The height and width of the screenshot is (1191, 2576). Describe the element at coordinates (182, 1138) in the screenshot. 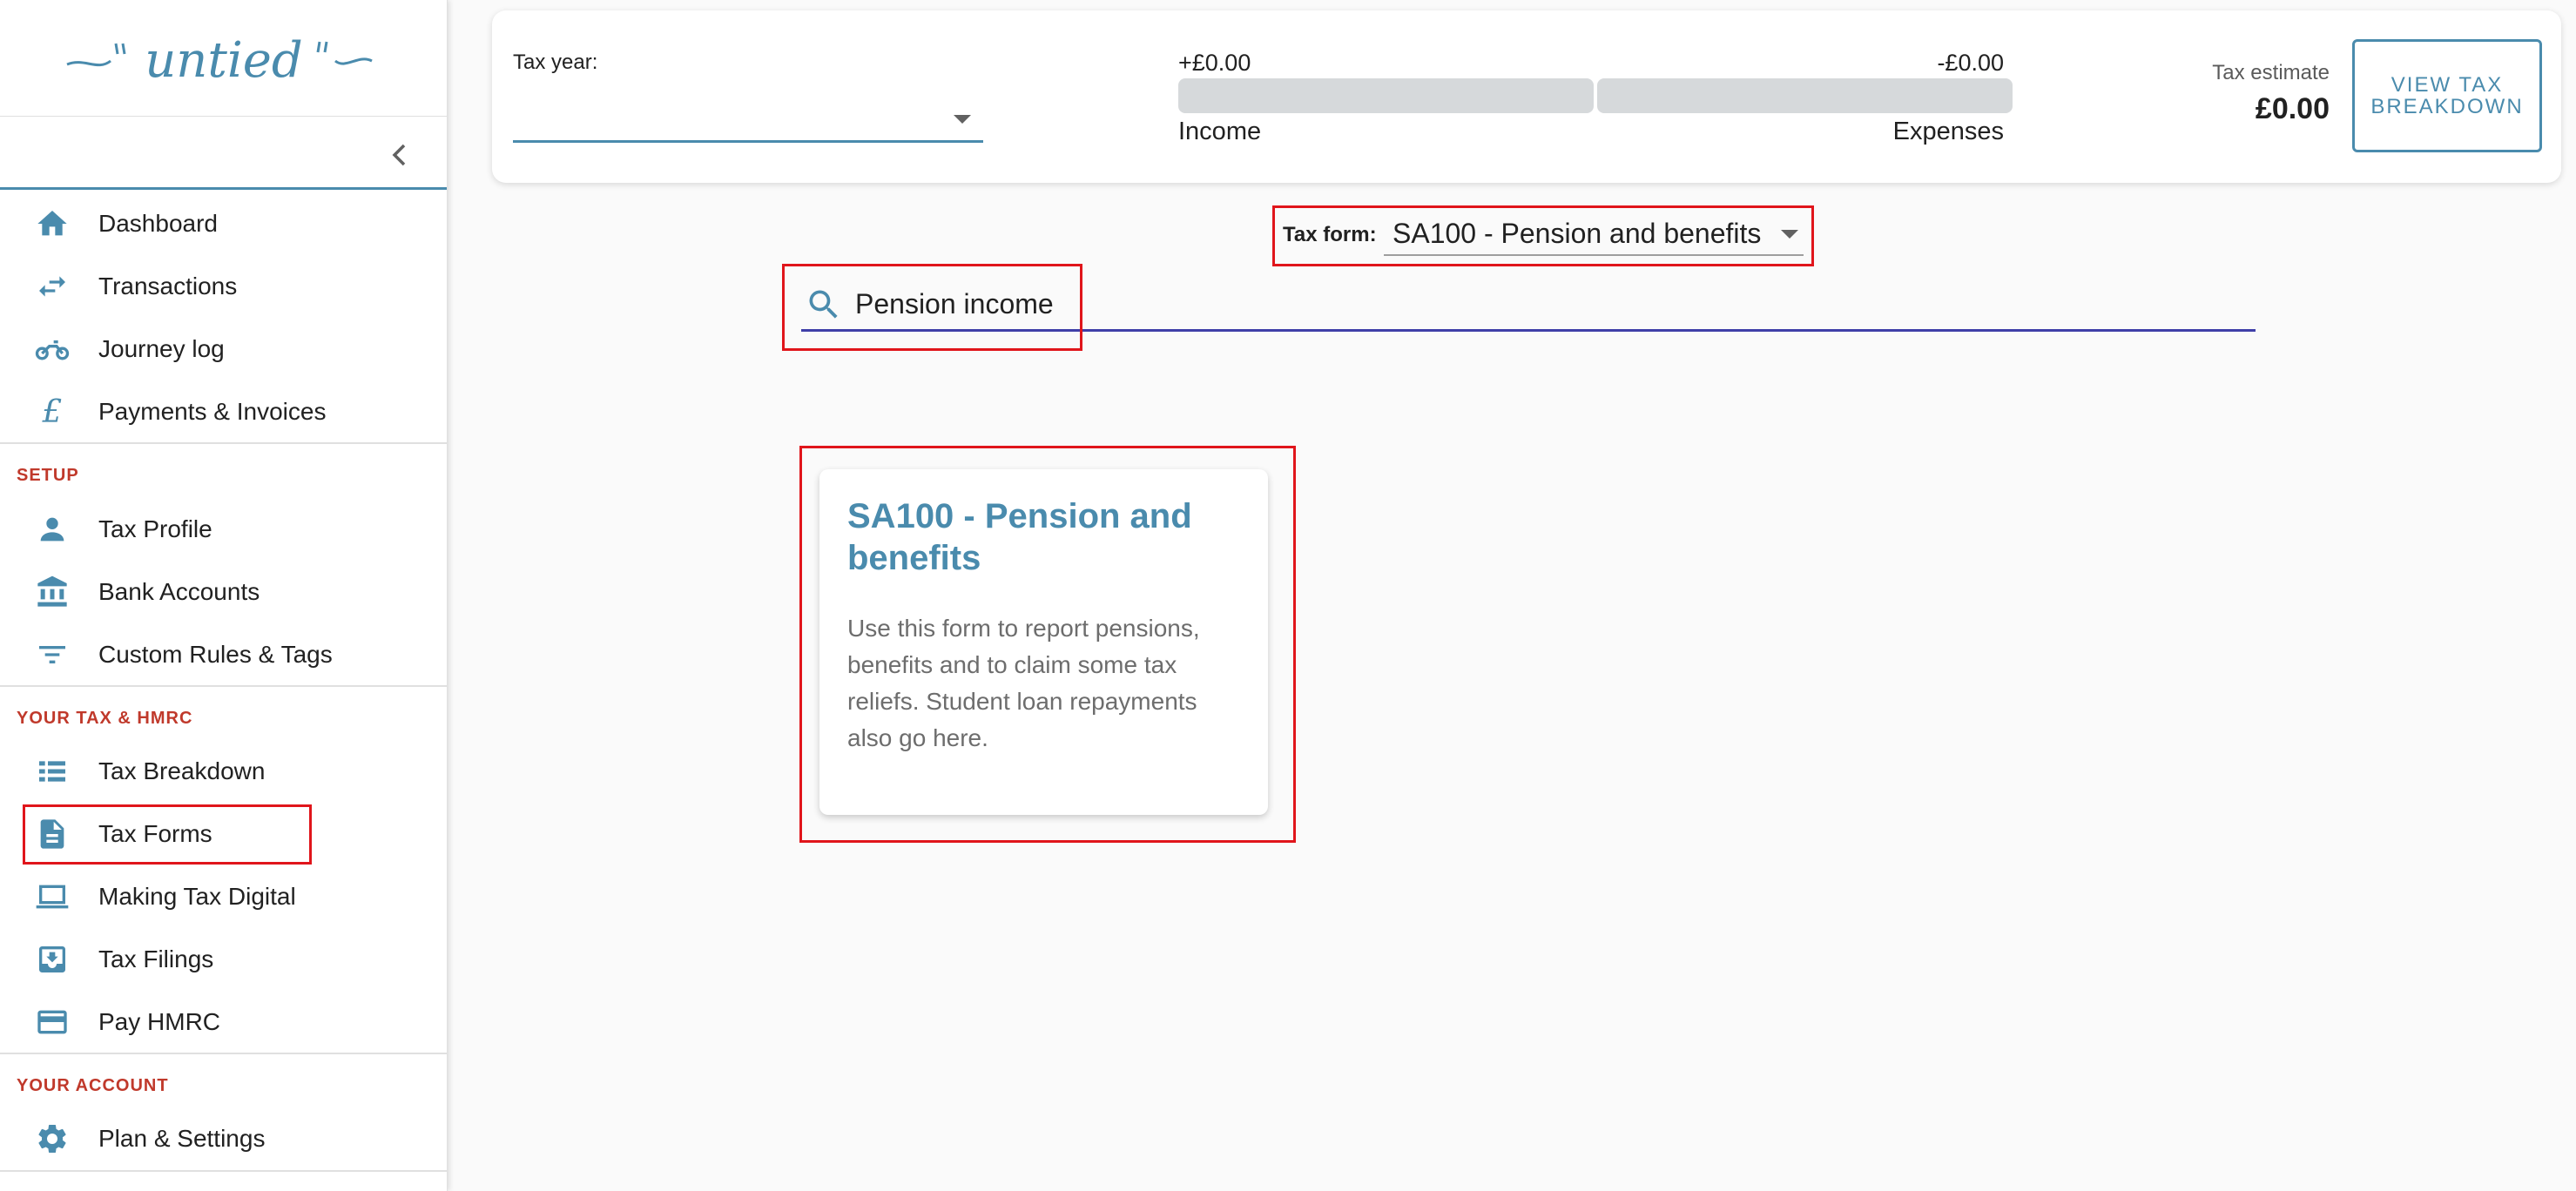

I see `nav-label-plan-settings: Plan & Settings` at that location.